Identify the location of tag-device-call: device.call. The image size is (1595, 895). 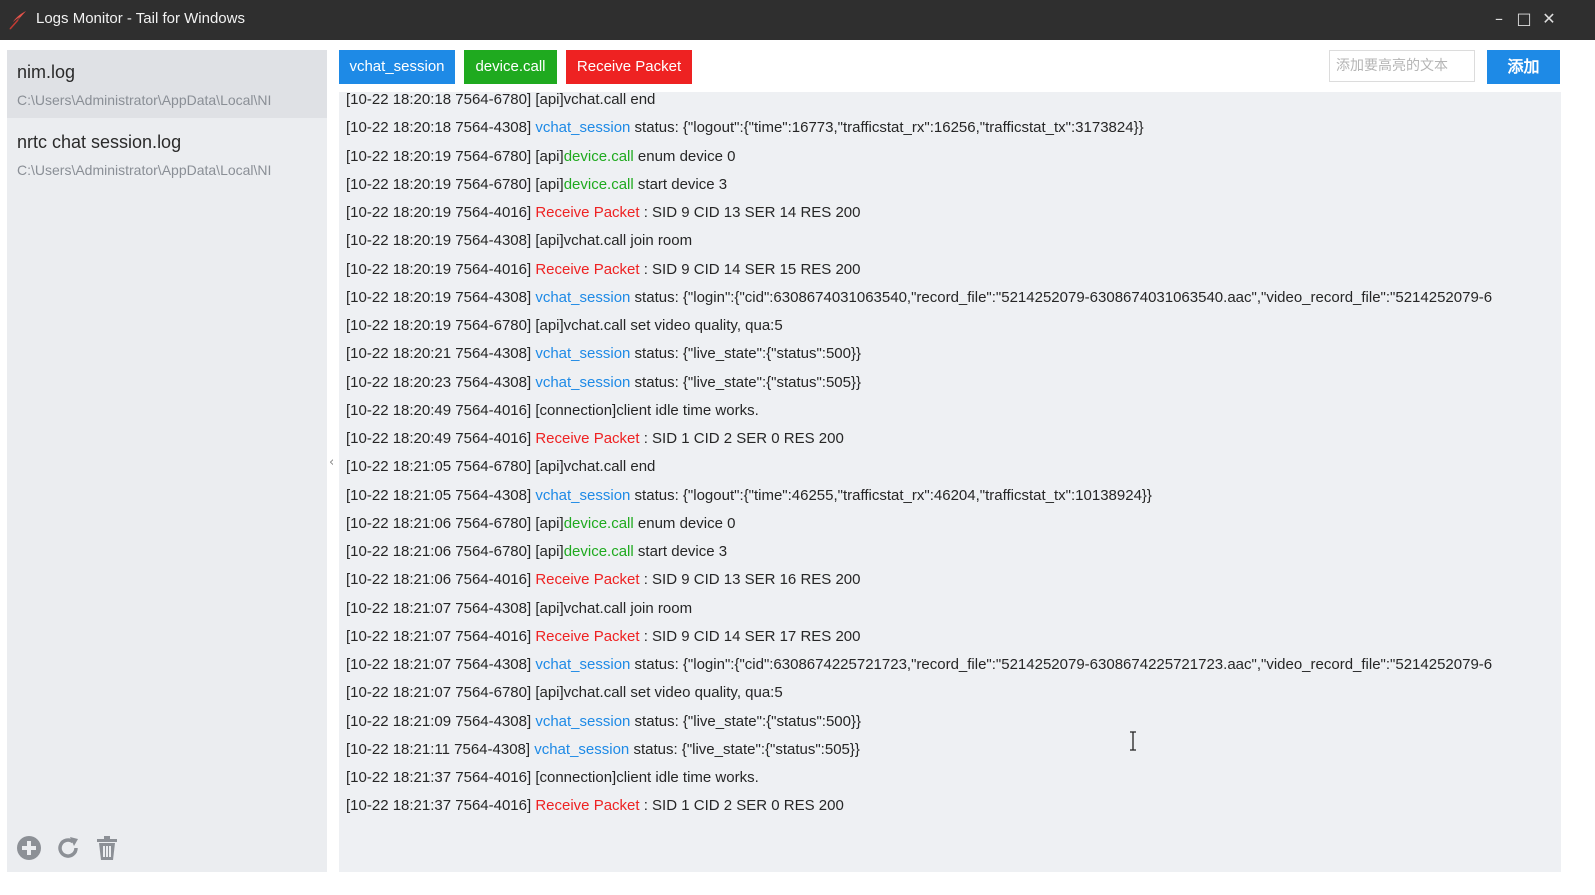
(510, 67).